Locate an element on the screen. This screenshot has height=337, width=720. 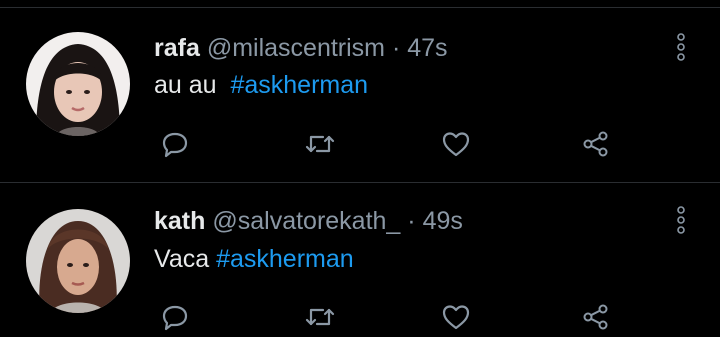
tweet-text: au au #askherman is located at coordinates (261, 85).